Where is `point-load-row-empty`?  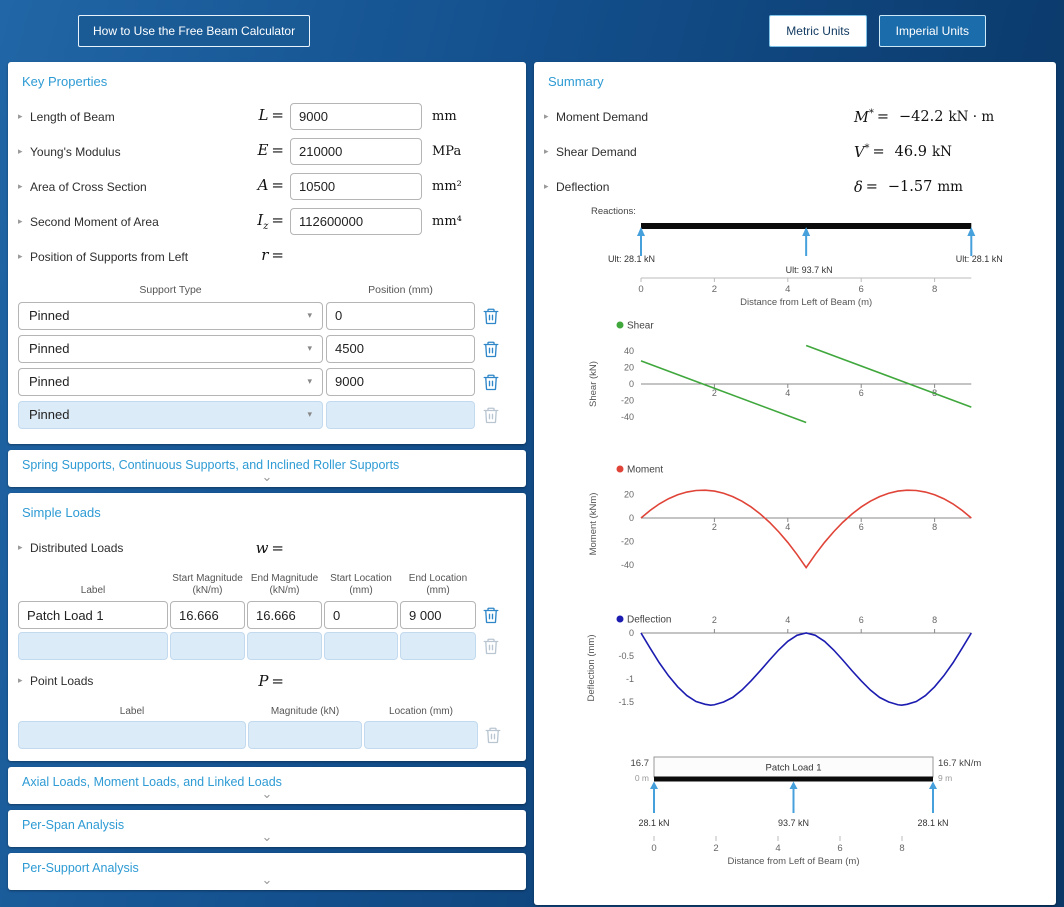 point-load-row-empty is located at coordinates (267, 735).